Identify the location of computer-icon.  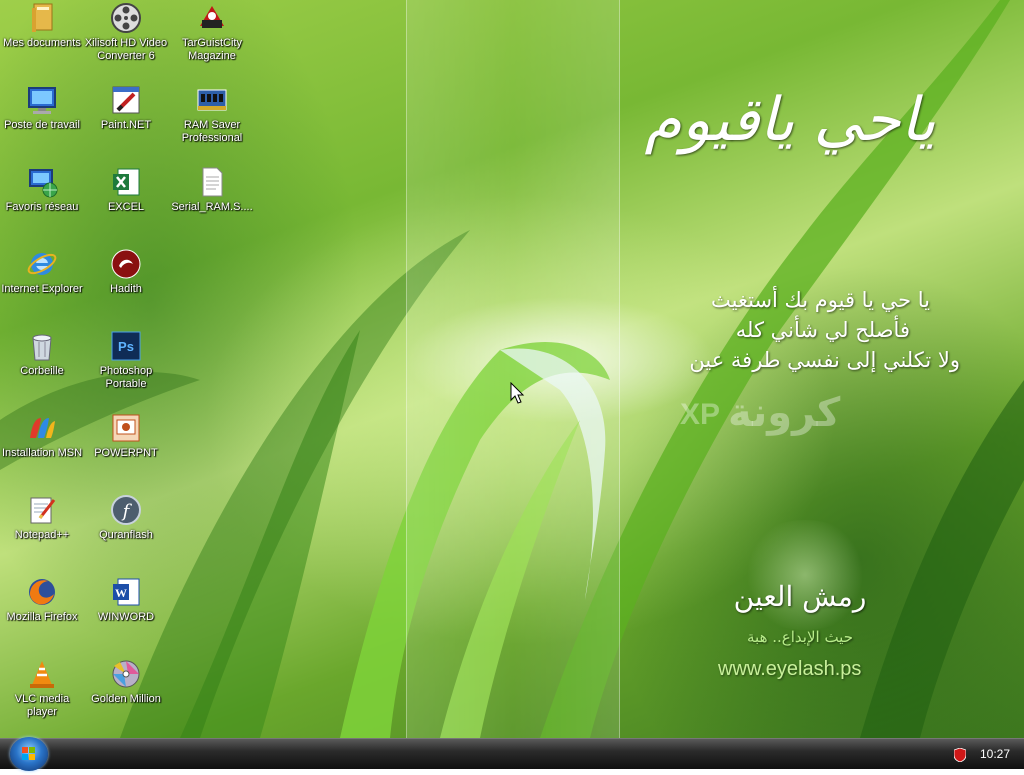
(42, 100).